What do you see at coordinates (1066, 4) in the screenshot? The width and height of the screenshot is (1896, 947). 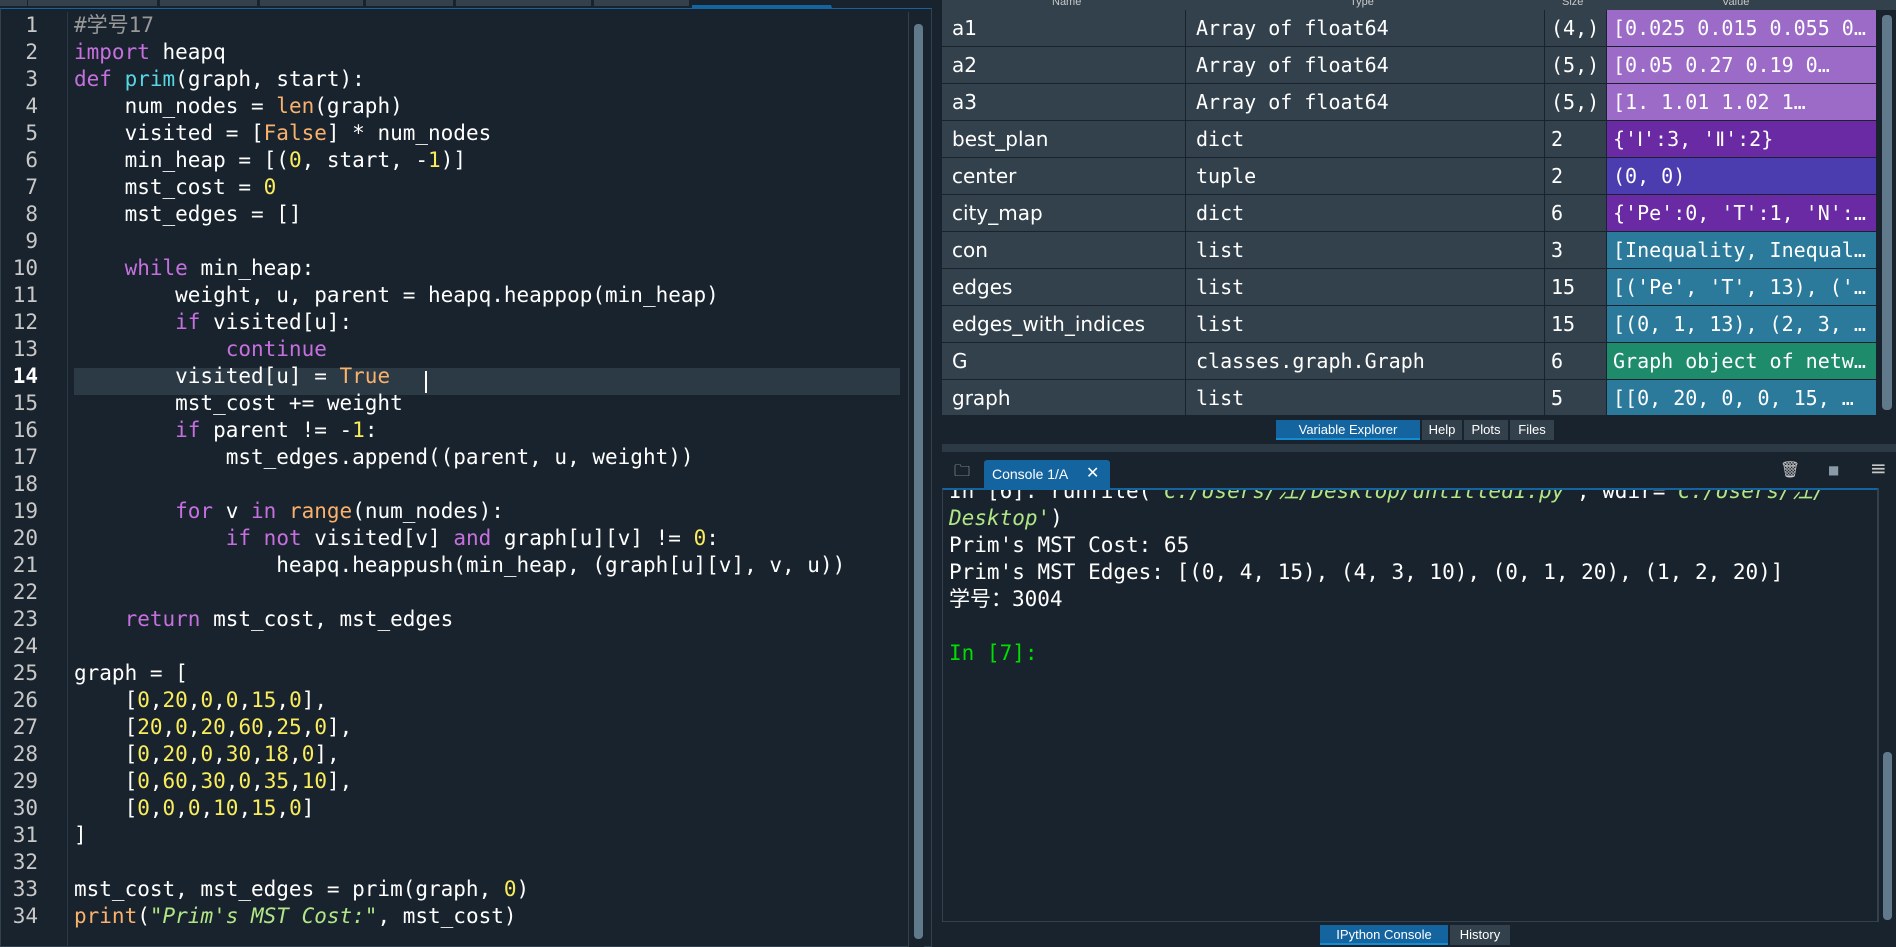 I see `header-name: Name` at bounding box center [1066, 4].